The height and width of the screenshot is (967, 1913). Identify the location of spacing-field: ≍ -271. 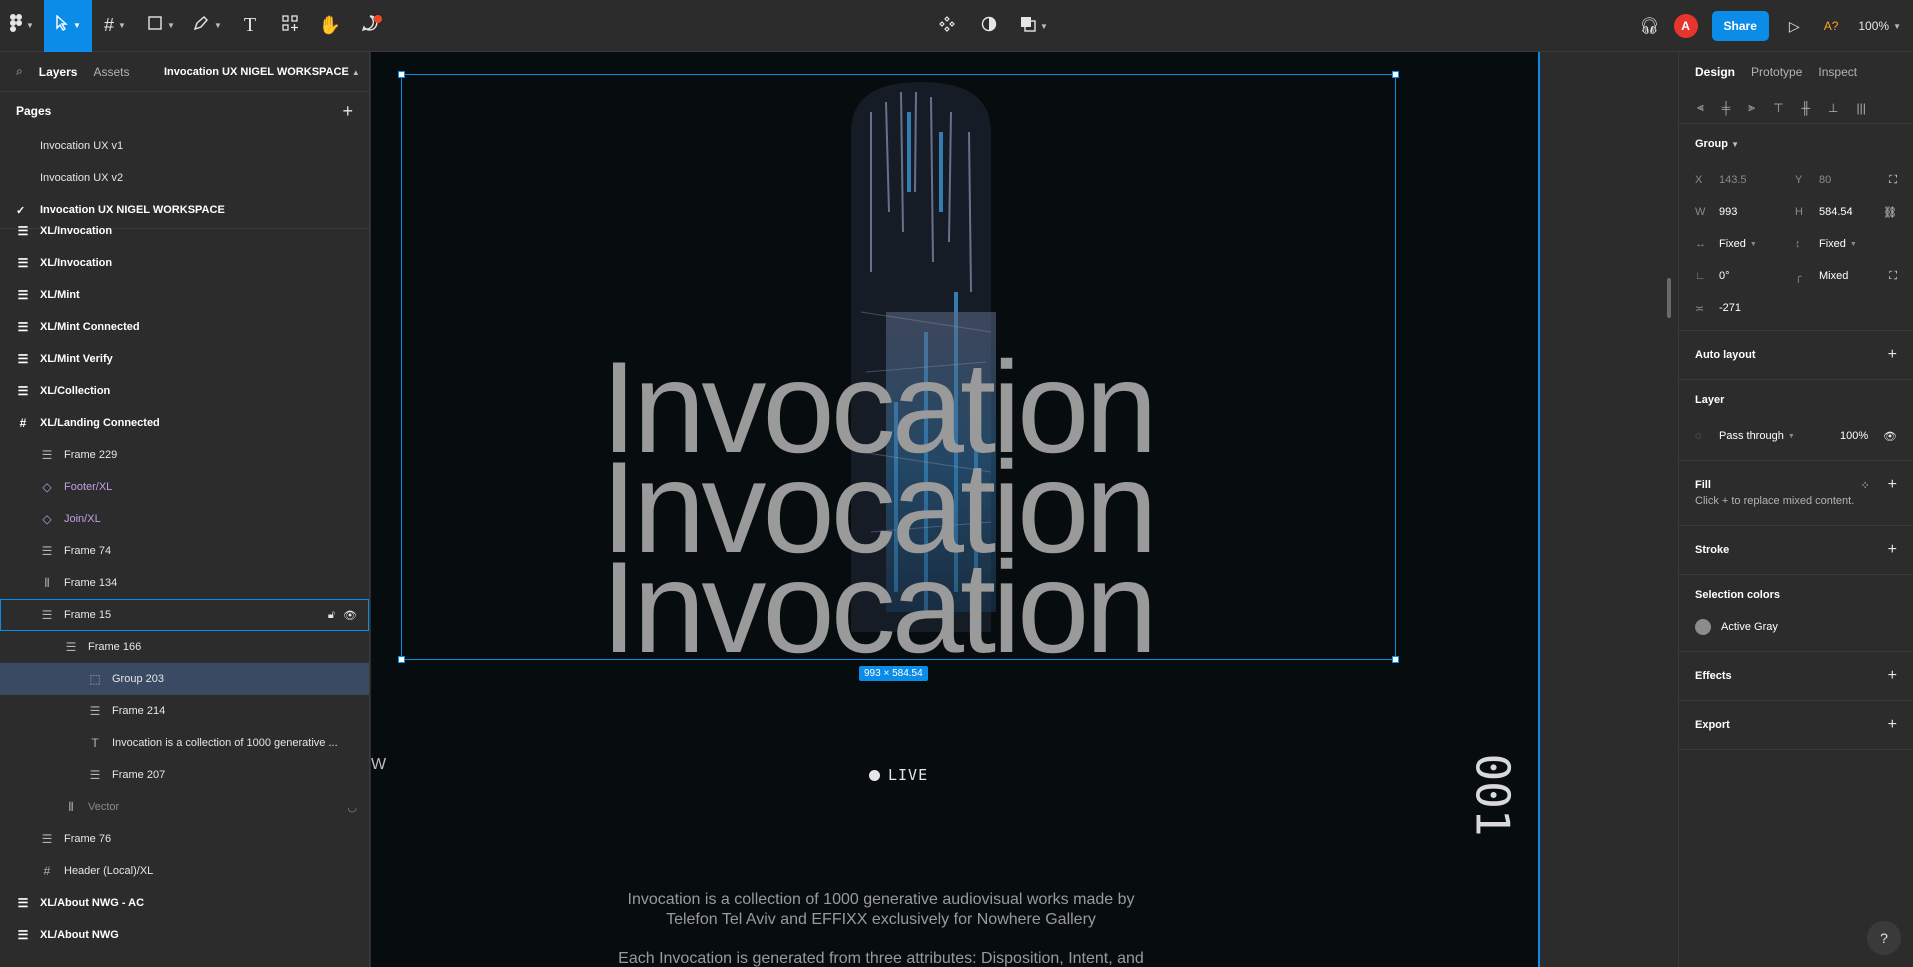
(1718, 308).